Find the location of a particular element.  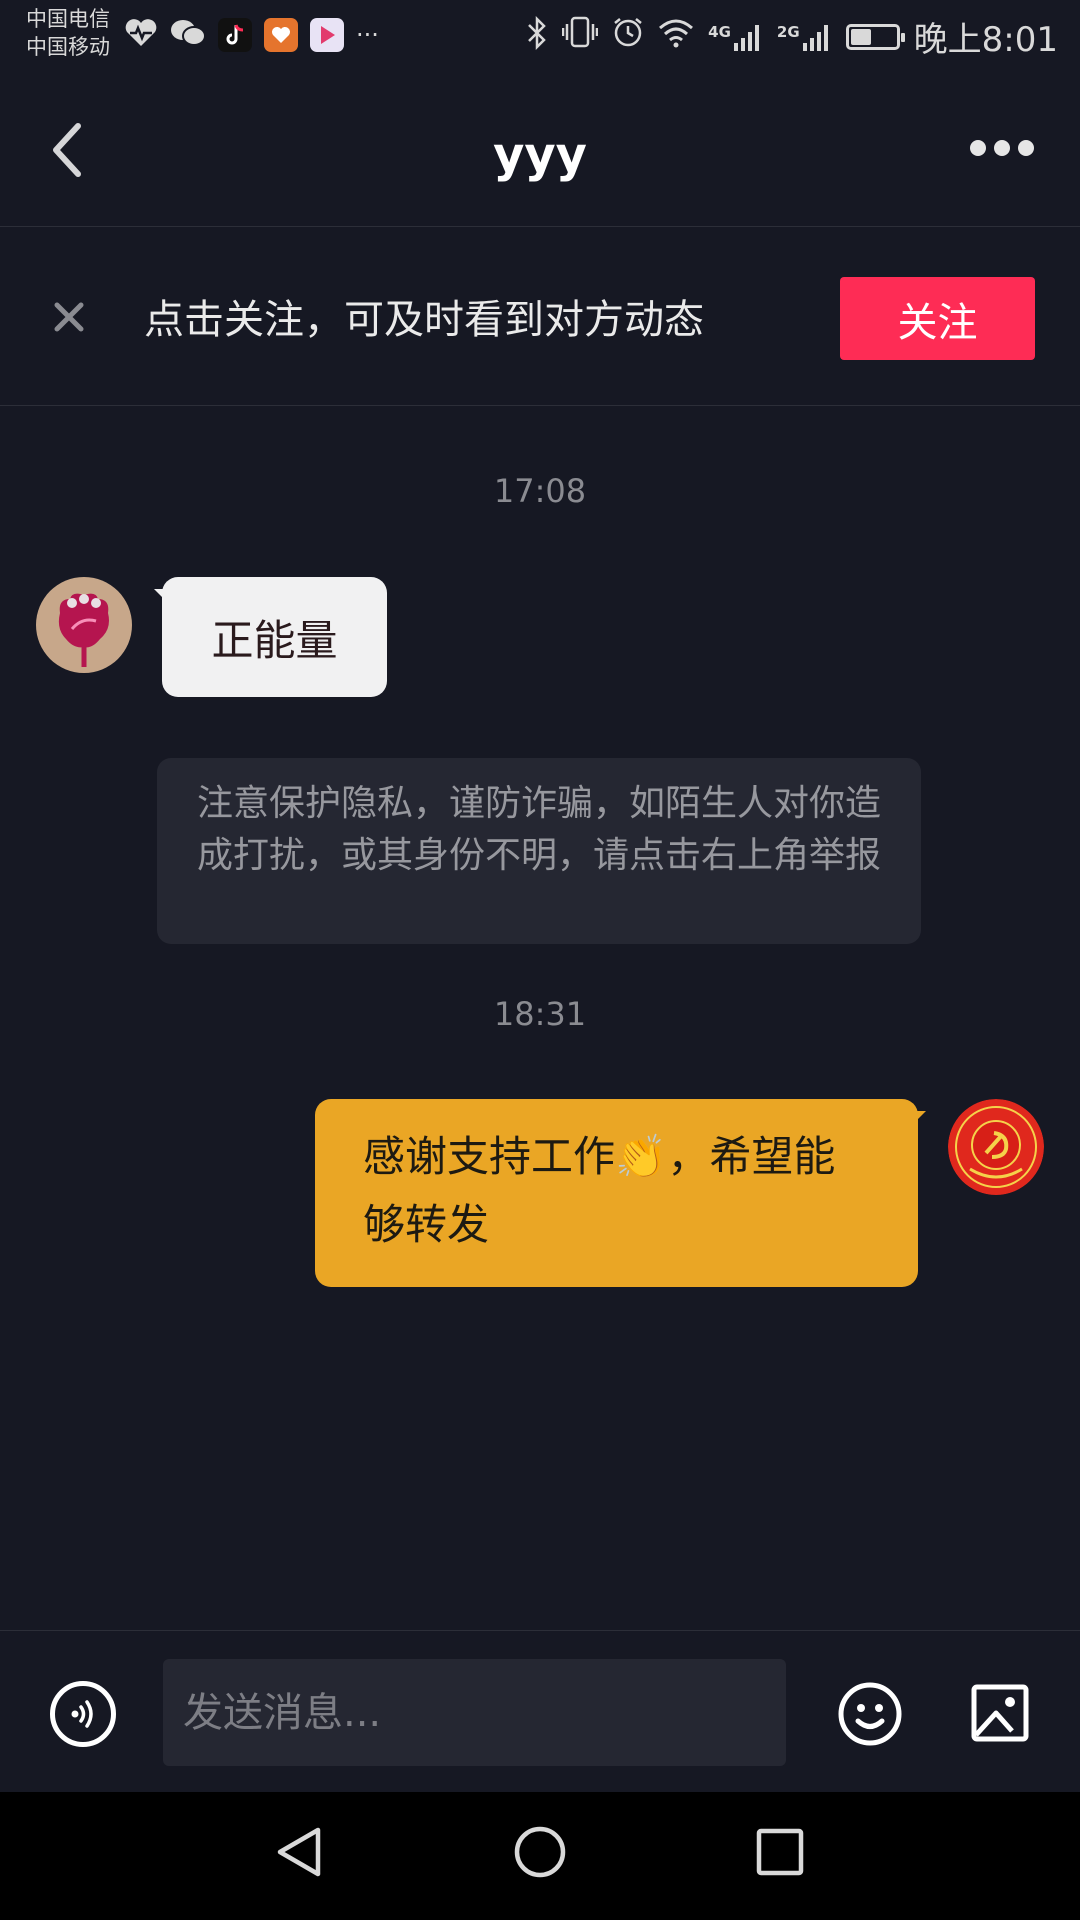

emoji-icon is located at coordinates (870, 1714).